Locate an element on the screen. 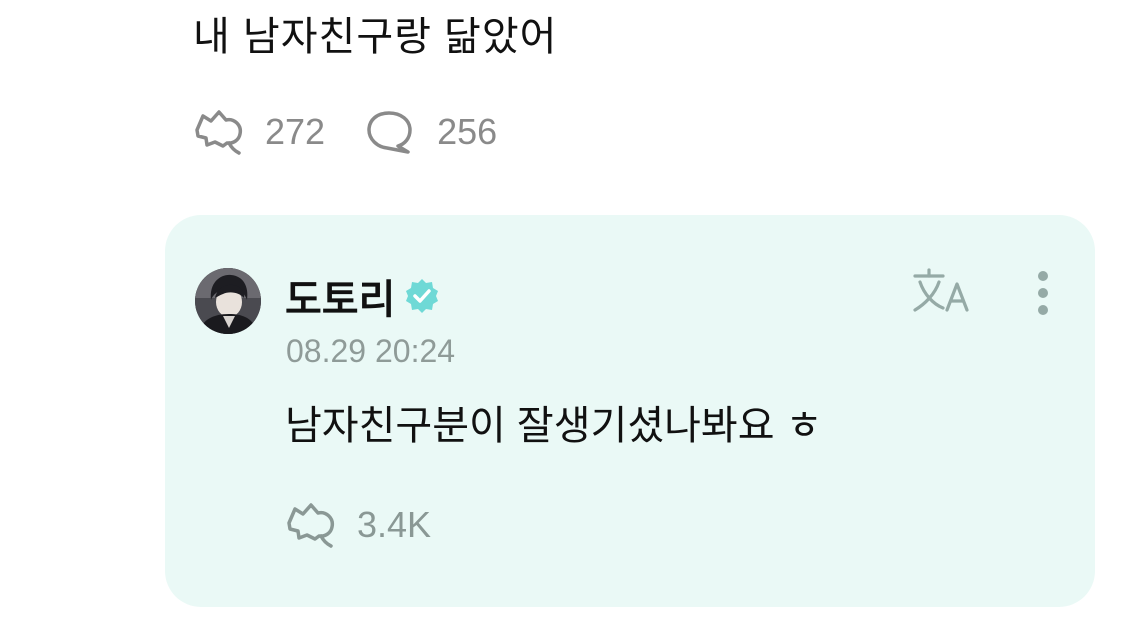 Image resolution: width=1125 pixels, height=626 pixels. more-options-button is located at coordinates (1043, 295).